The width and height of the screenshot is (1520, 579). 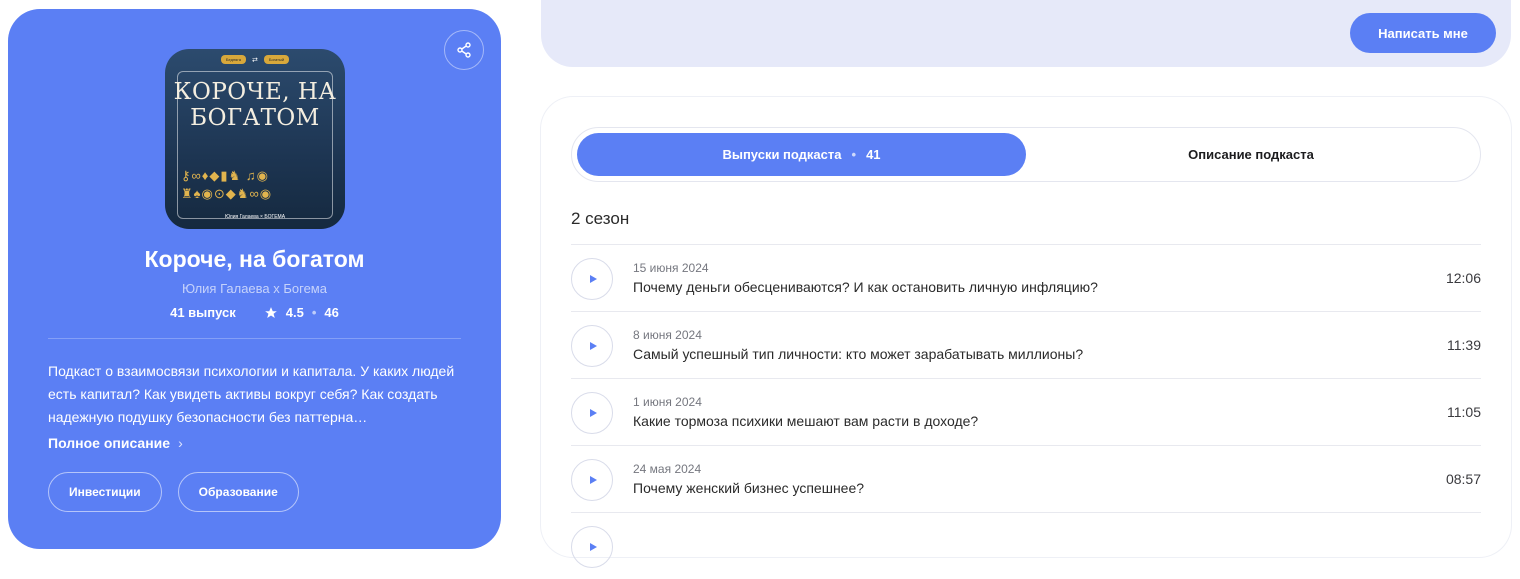 I want to click on share-icon, so click(x=464, y=50).